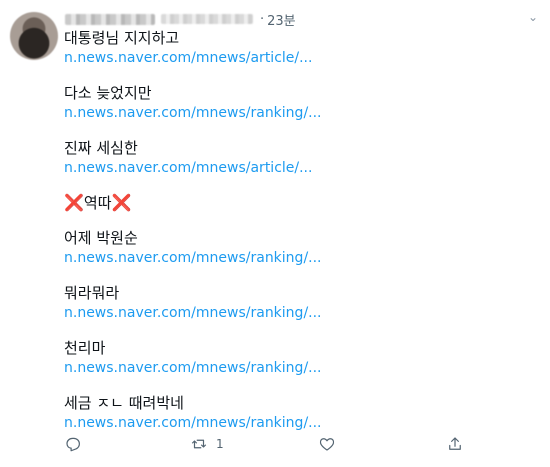  Describe the element at coordinates (108, 93) in the screenshot. I see `tweet-text-line: 다소 늦었지만` at that location.